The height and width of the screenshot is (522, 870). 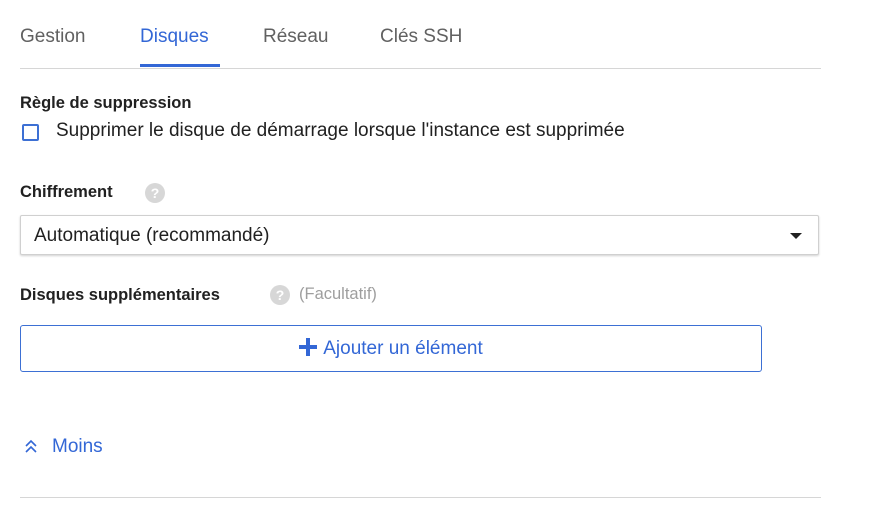 I want to click on tab-bar: Gestion Disques Réseau Clés SSH, so click(x=420, y=34).